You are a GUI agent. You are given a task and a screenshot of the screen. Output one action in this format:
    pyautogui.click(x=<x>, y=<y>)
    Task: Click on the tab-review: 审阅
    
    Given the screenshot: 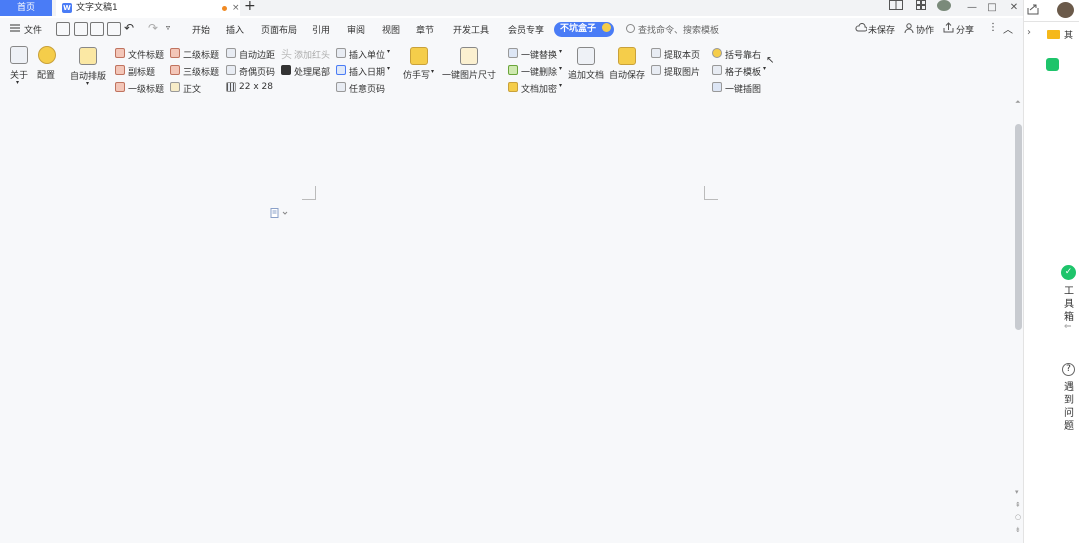 What is the action you would take?
    pyautogui.click(x=356, y=29)
    